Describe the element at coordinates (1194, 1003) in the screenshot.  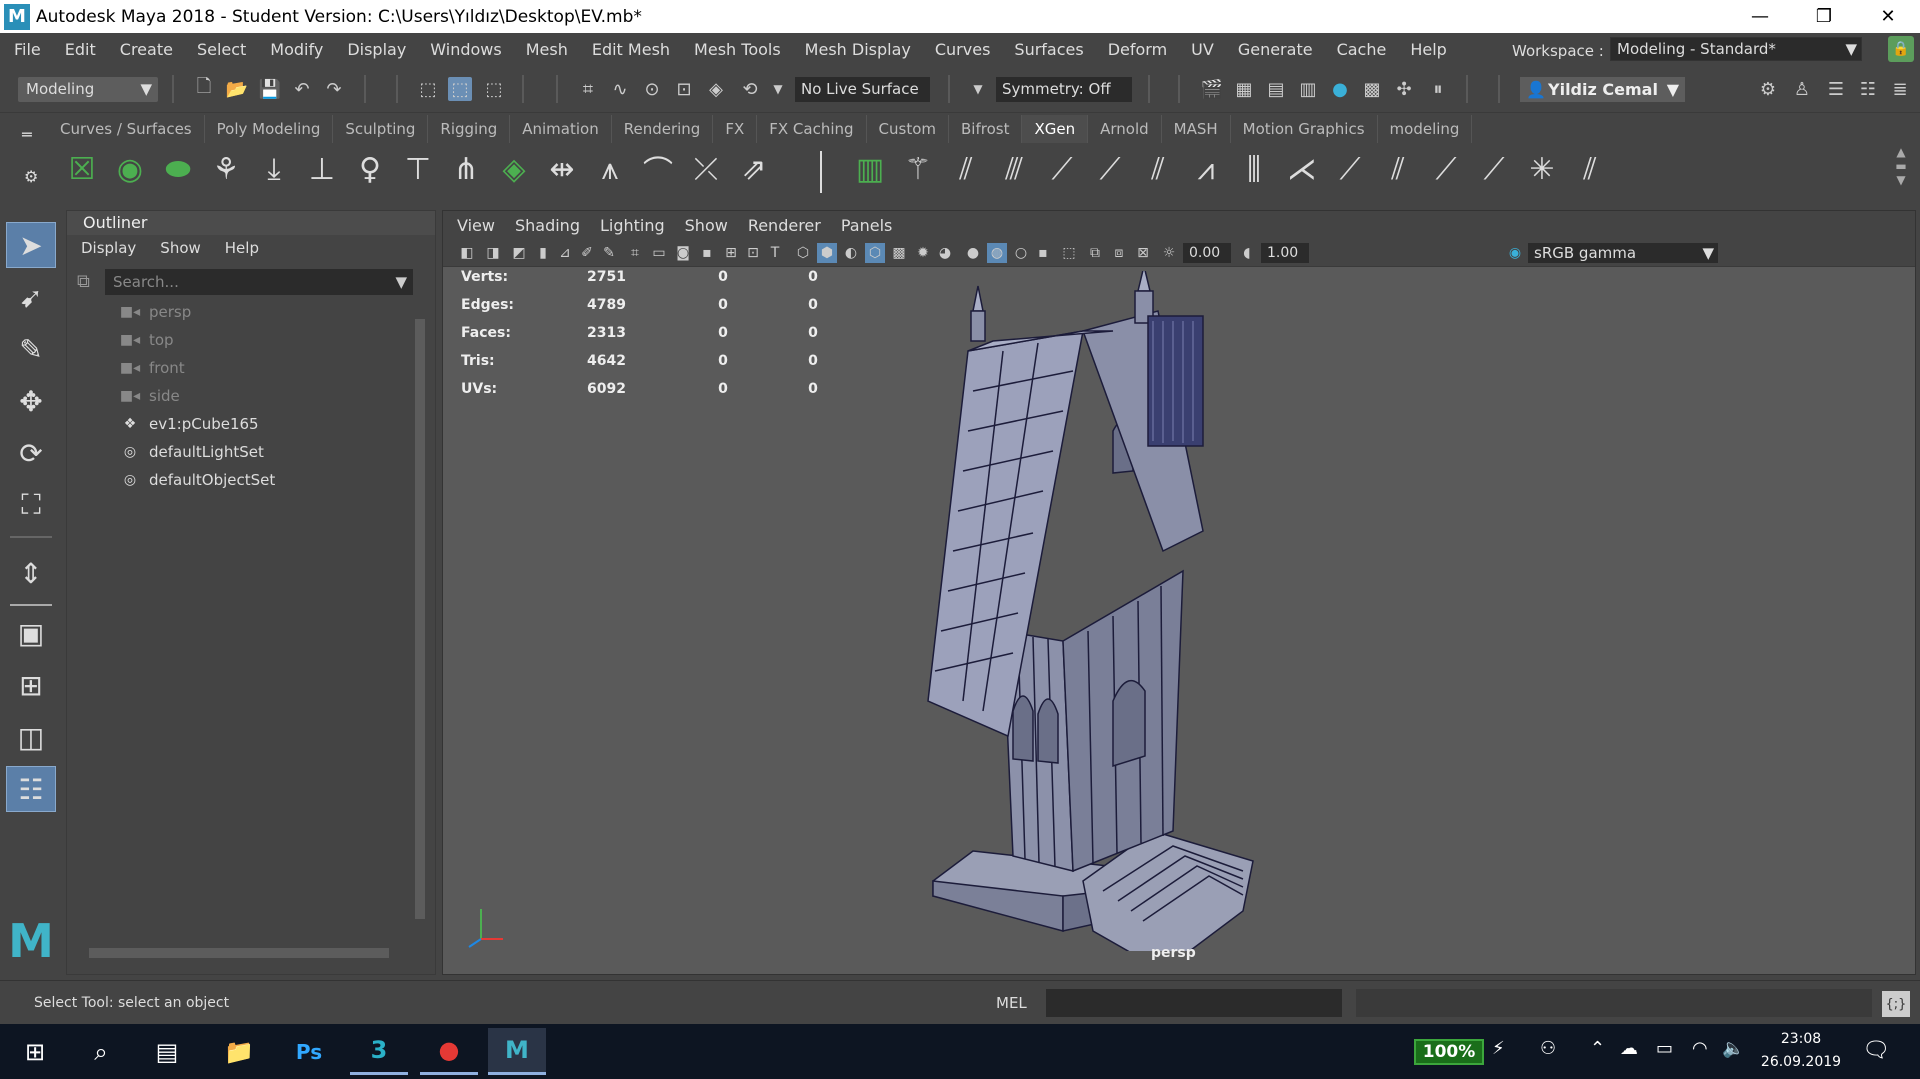
I see `mel-command-input` at that location.